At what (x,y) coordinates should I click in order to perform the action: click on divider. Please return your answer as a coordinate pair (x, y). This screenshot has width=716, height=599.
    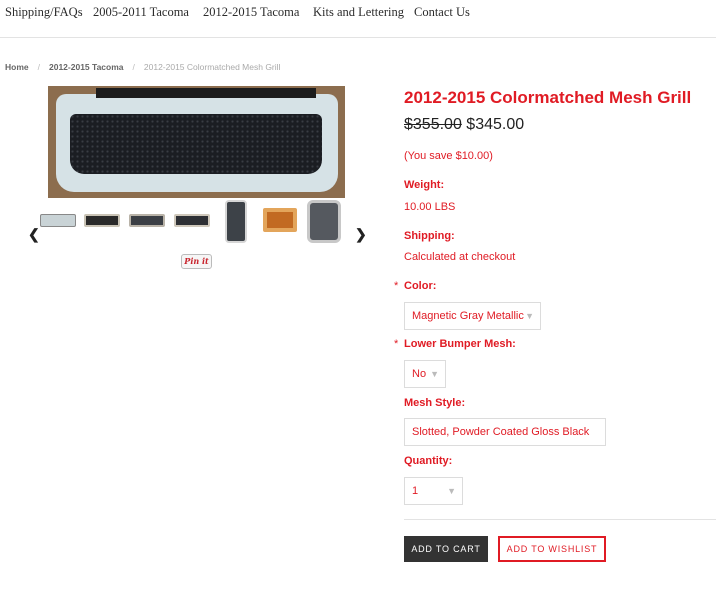
    Looking at the image, I should click on (560, 519).